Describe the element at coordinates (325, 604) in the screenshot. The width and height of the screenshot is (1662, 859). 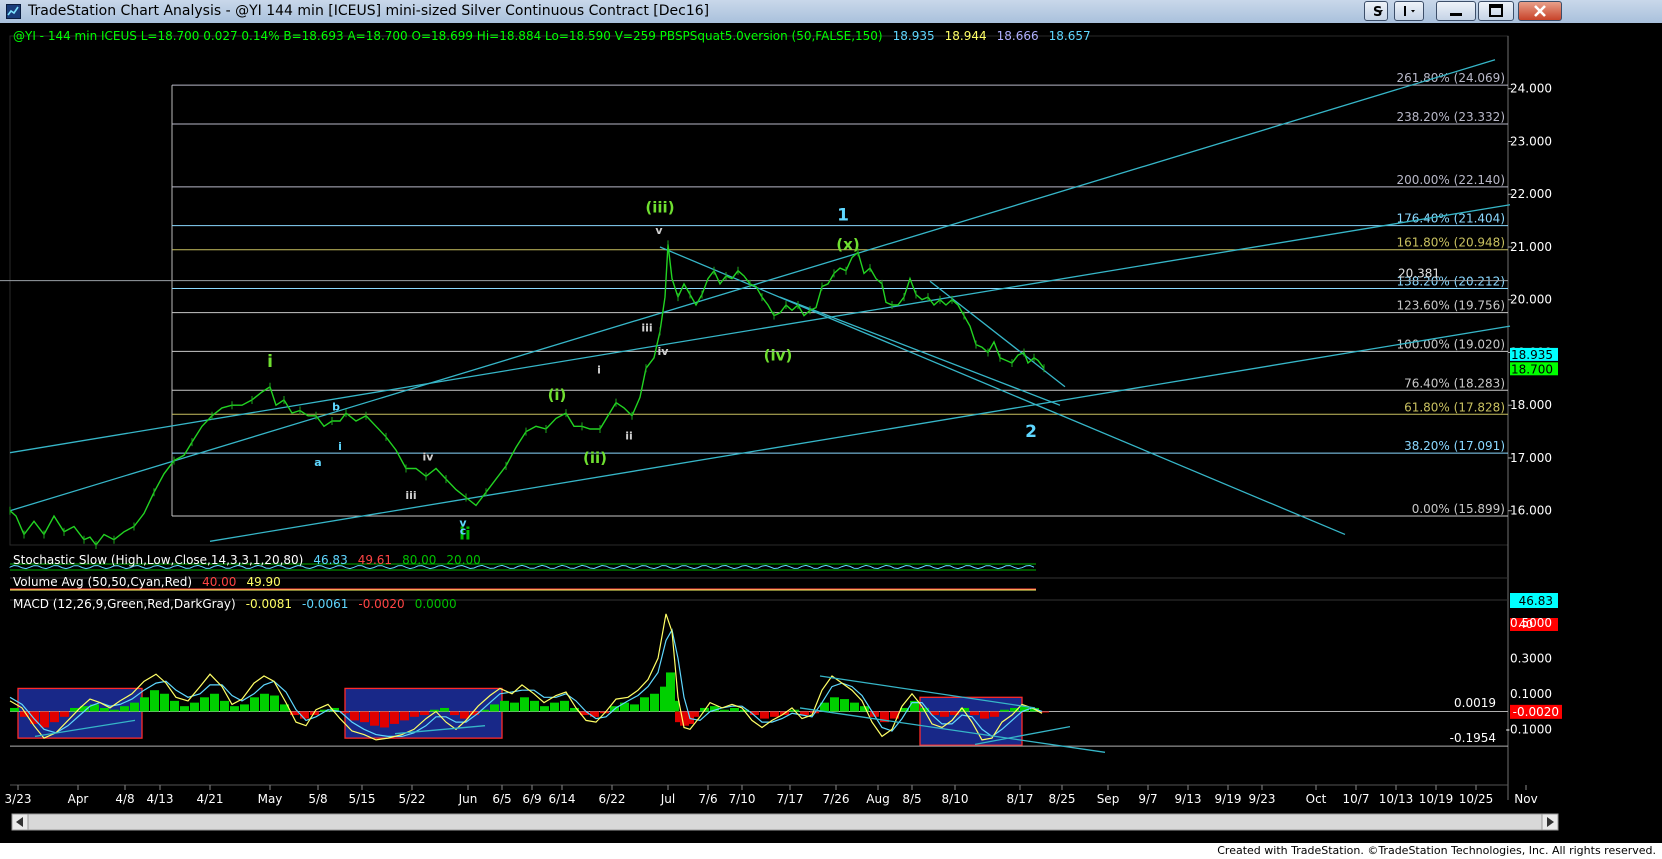
I see `macd-legend-item: -0.0061` at that location.